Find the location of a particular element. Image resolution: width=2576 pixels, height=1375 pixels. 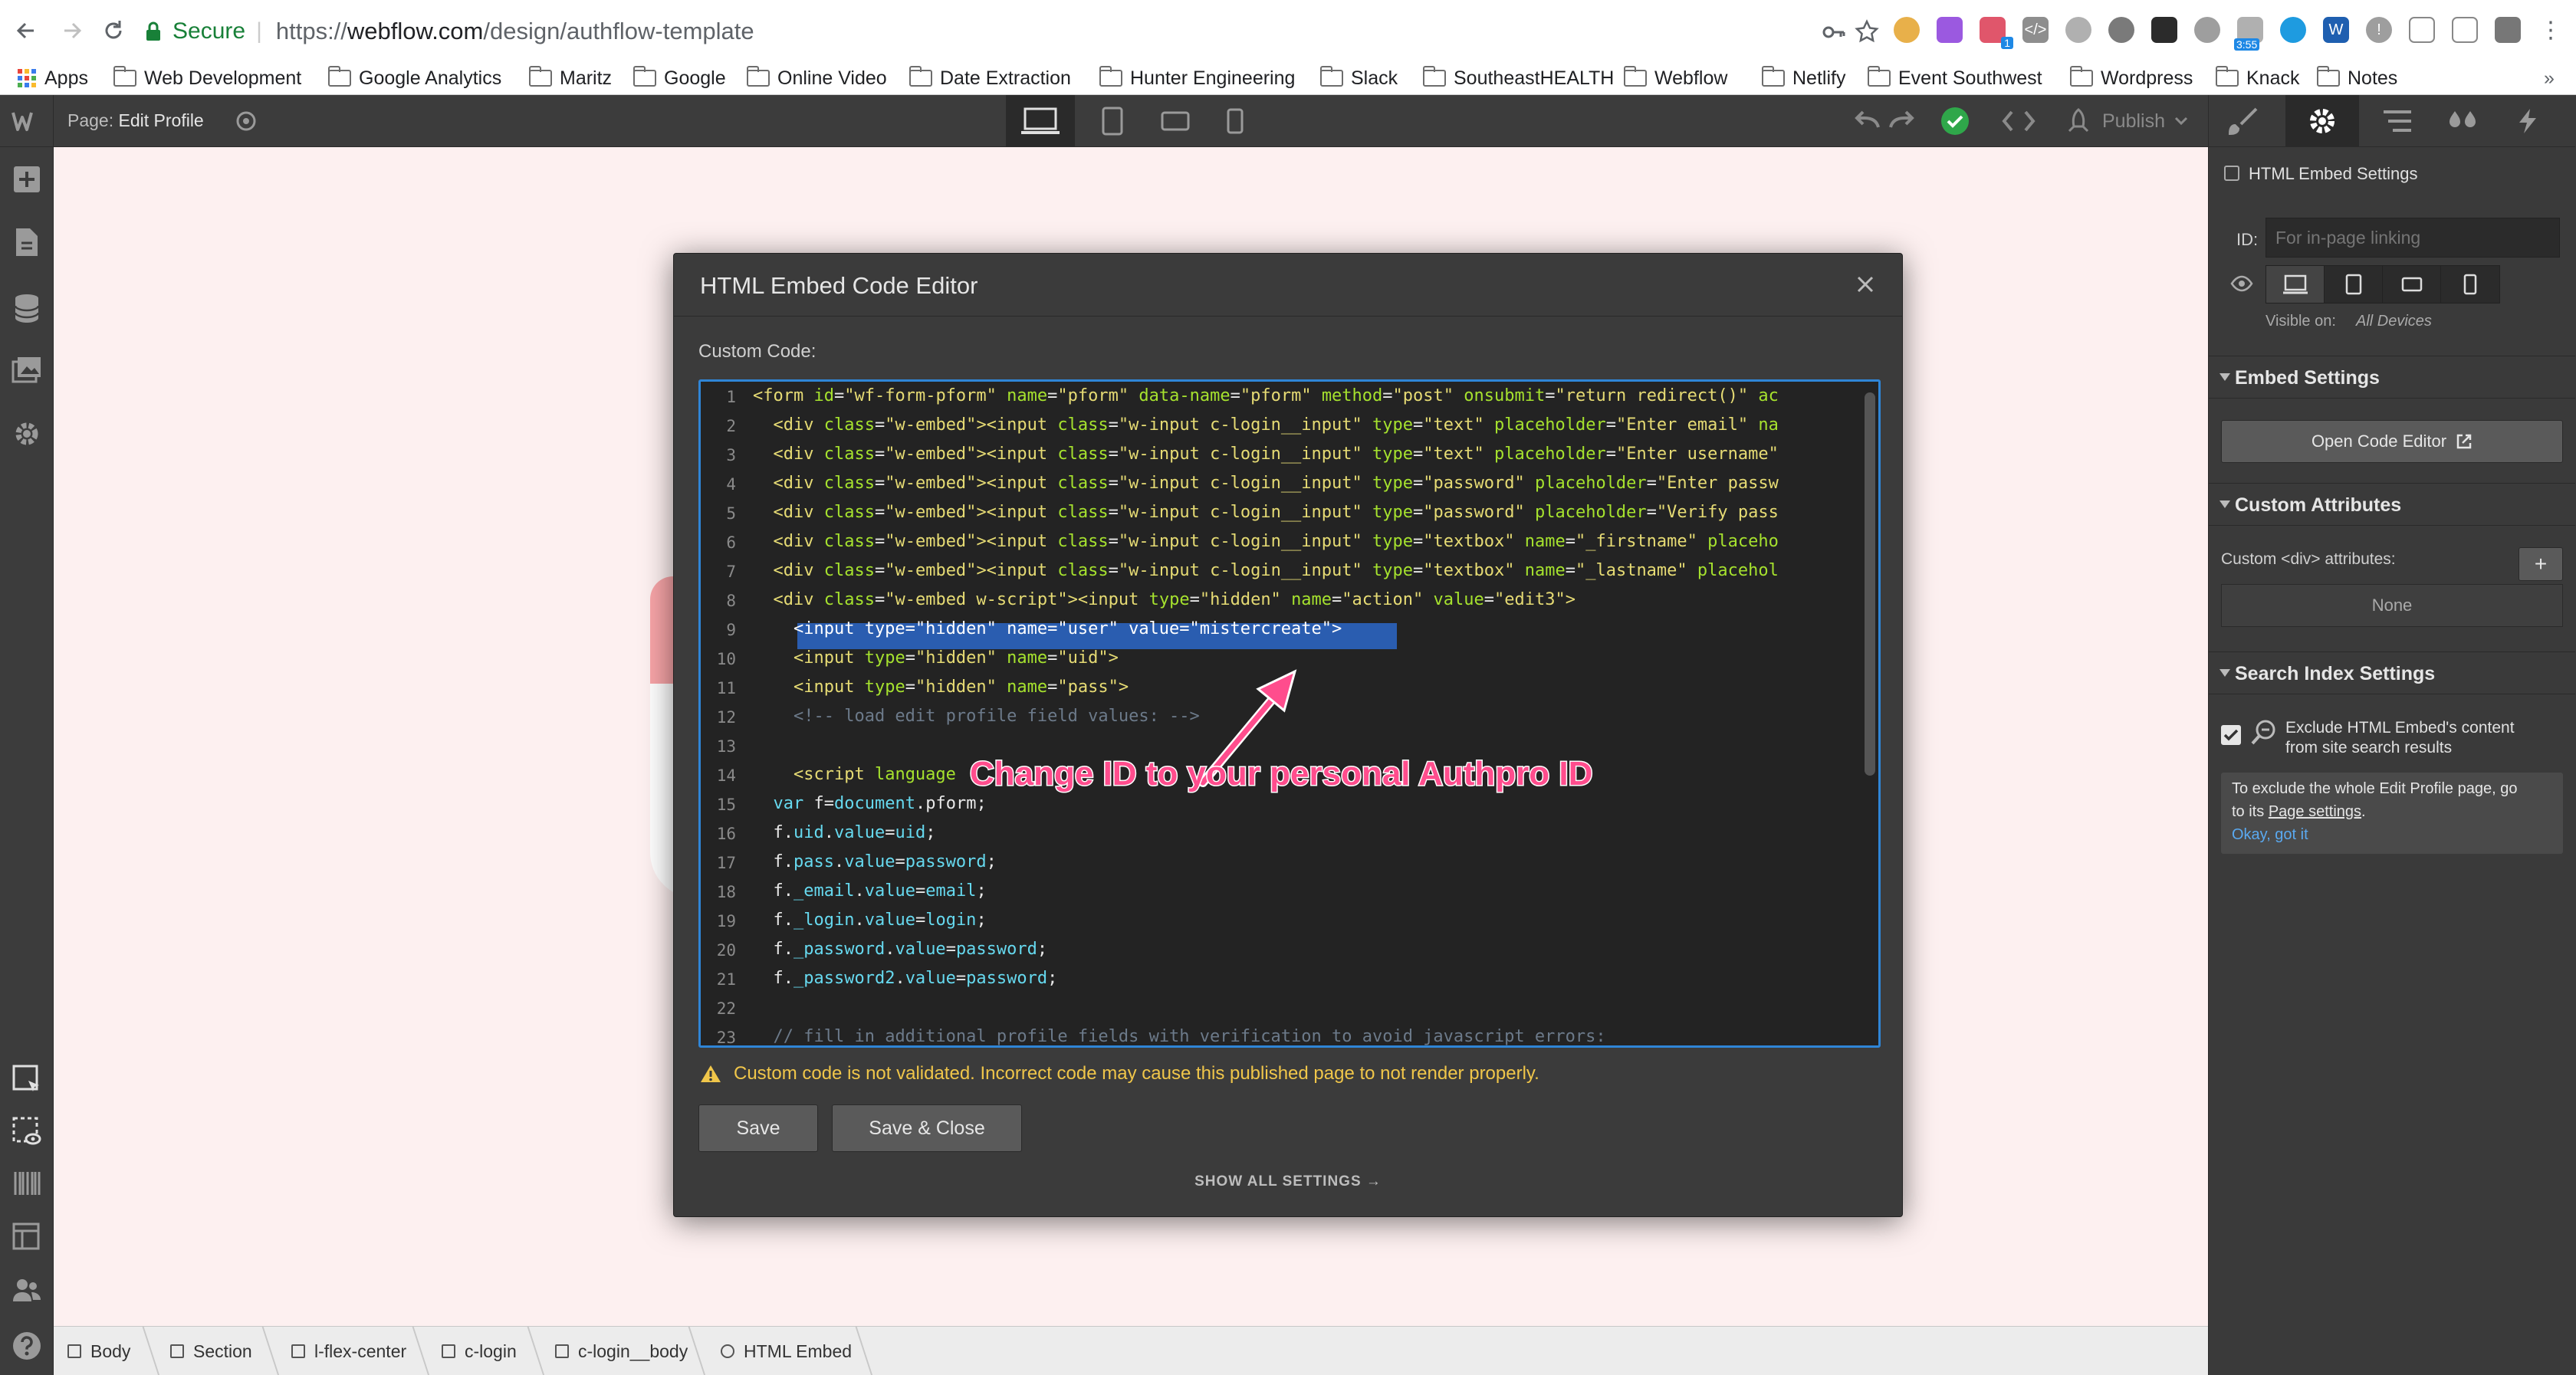

preview-select-icon is located at coordinates (27, 1131).